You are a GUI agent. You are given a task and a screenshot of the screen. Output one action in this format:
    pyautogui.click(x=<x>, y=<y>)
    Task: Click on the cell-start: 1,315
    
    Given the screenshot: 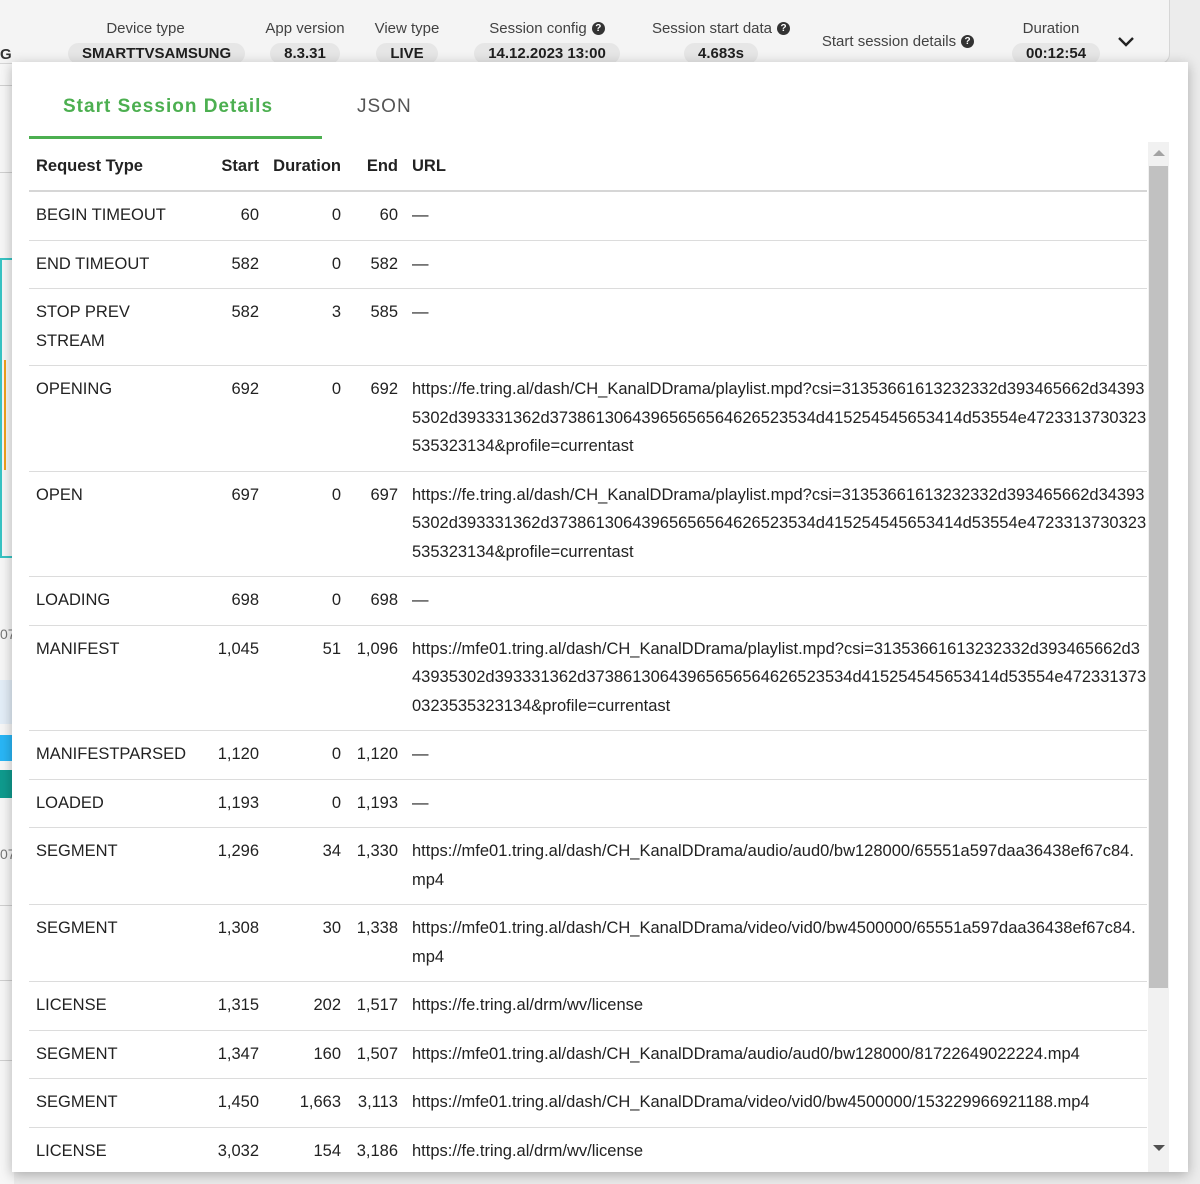 What is the action you would take?
    pyautogui.click(x=237, y=1006)
    